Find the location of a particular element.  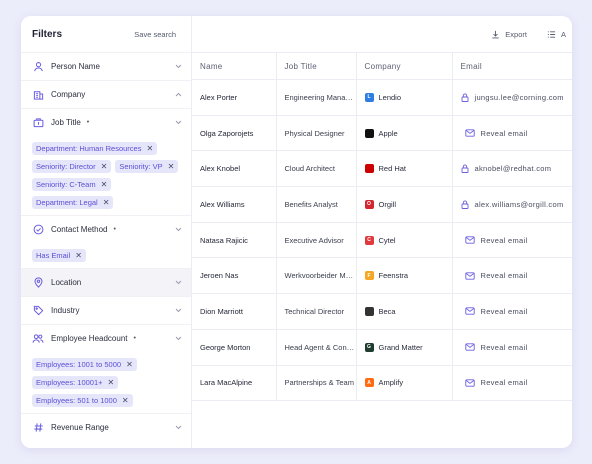

filter-revenue-range: Revenue Range is located at coordinates (106, 427).